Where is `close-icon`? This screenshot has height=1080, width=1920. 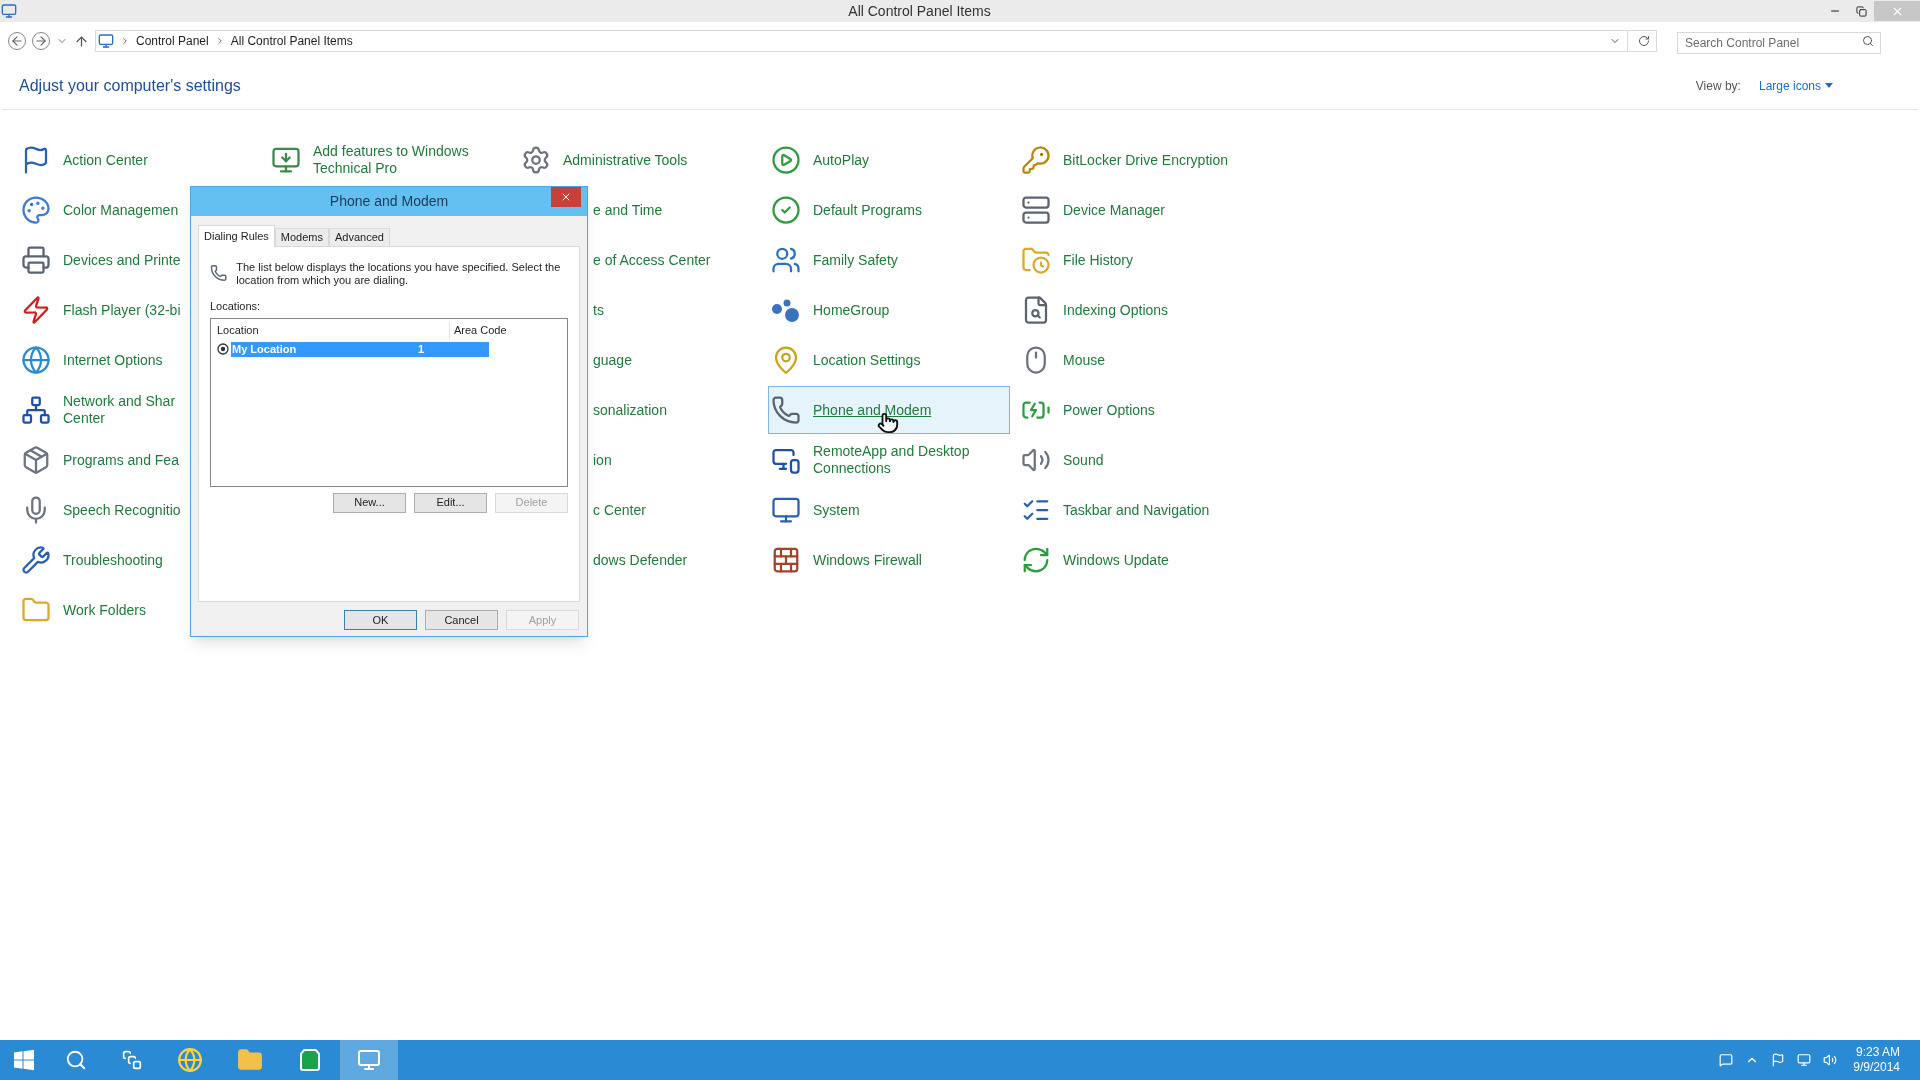 close-icon is located at coordinates (566, 197).